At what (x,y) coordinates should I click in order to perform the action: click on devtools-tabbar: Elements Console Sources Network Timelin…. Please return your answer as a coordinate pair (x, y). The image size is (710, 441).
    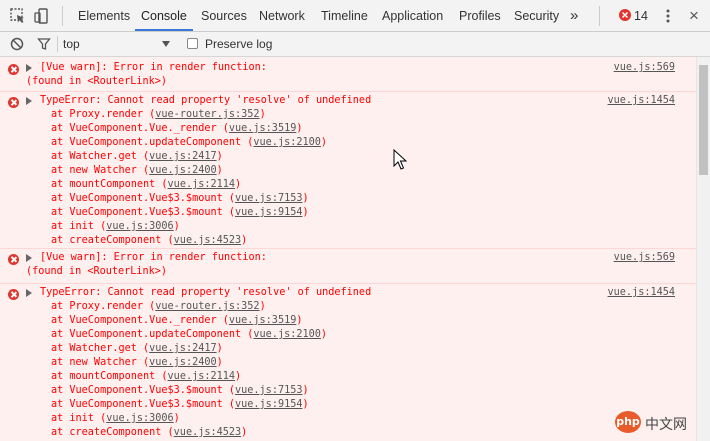
    Looking at the image, I should click on (355, 16).